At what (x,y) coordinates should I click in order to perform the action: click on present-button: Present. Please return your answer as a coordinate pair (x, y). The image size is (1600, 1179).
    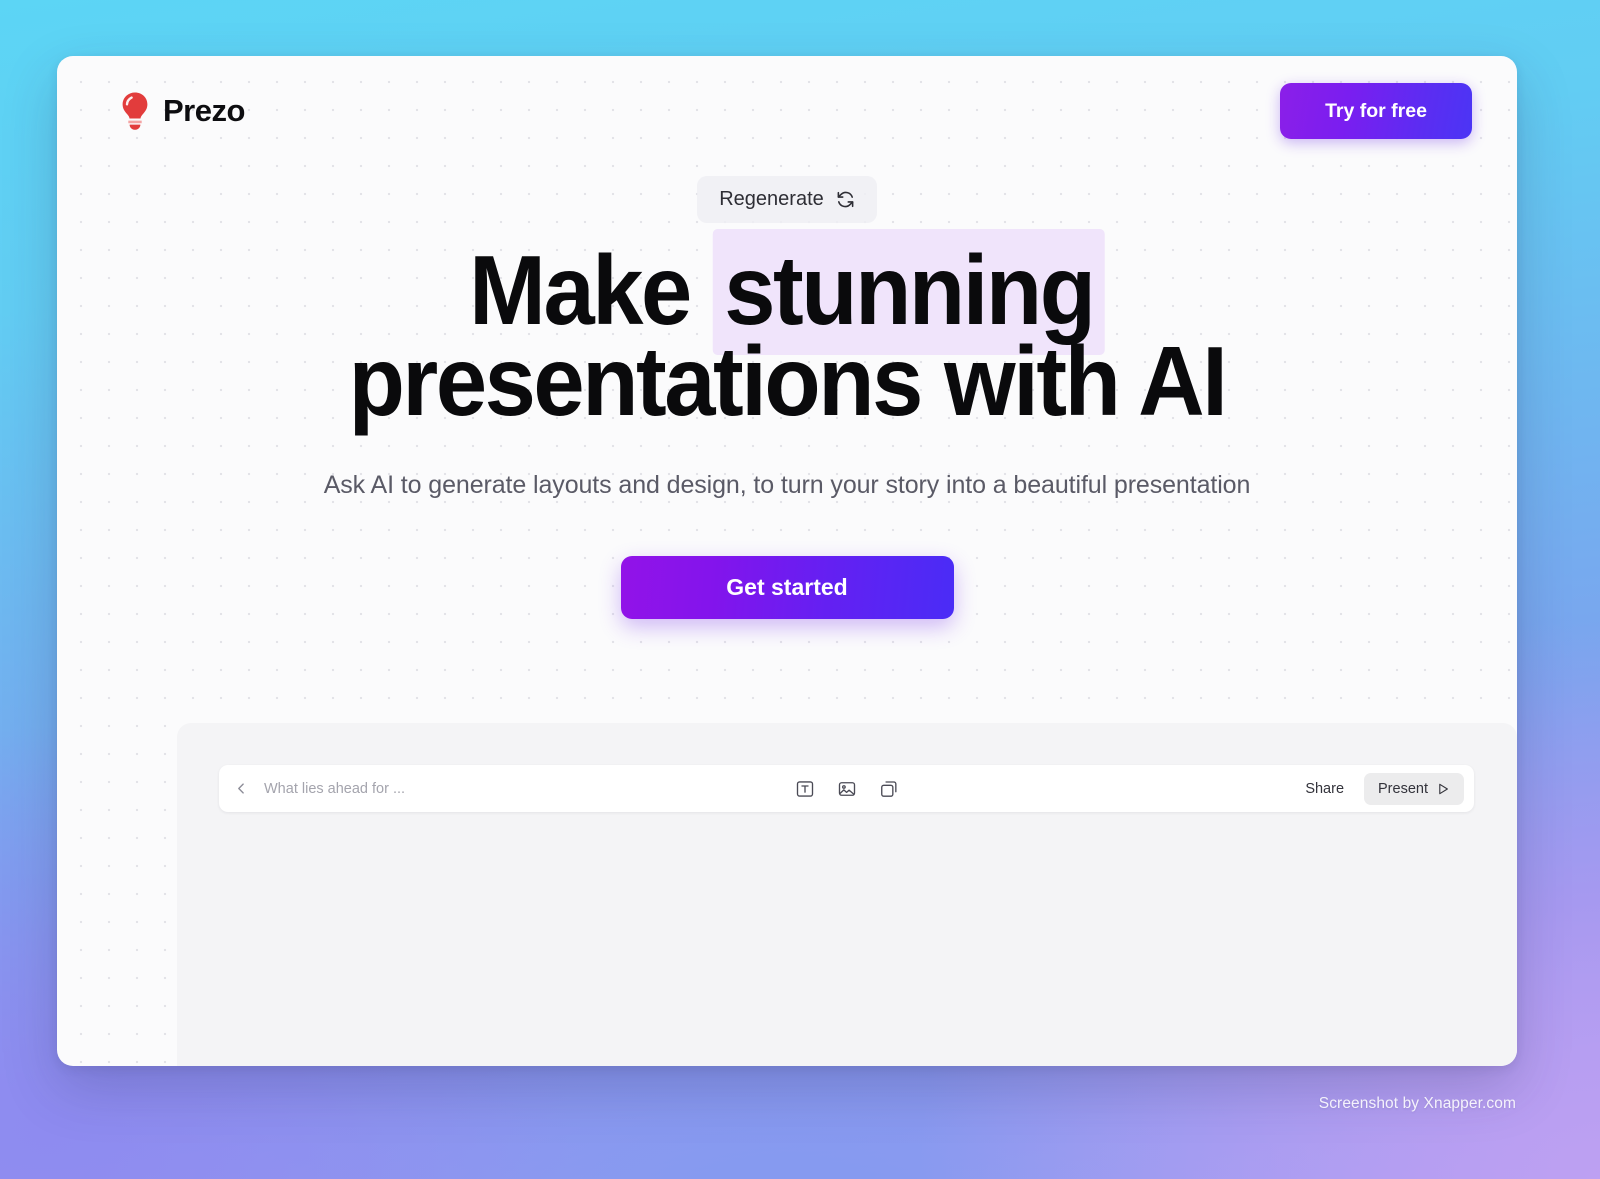
    Looking at the image, I should click on (1414, 788).